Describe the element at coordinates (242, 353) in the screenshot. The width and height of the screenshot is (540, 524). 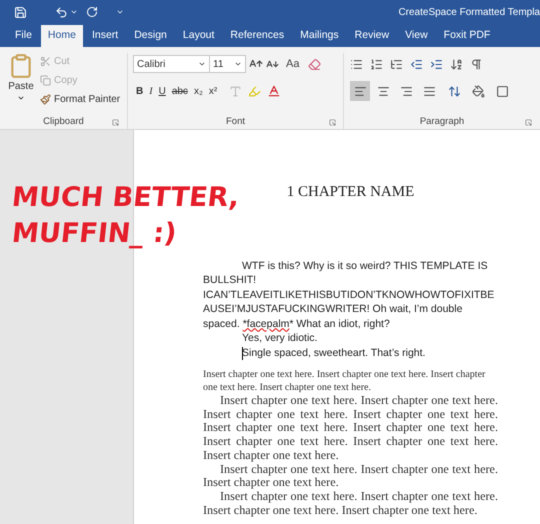
I see `text-cursor` at that location.